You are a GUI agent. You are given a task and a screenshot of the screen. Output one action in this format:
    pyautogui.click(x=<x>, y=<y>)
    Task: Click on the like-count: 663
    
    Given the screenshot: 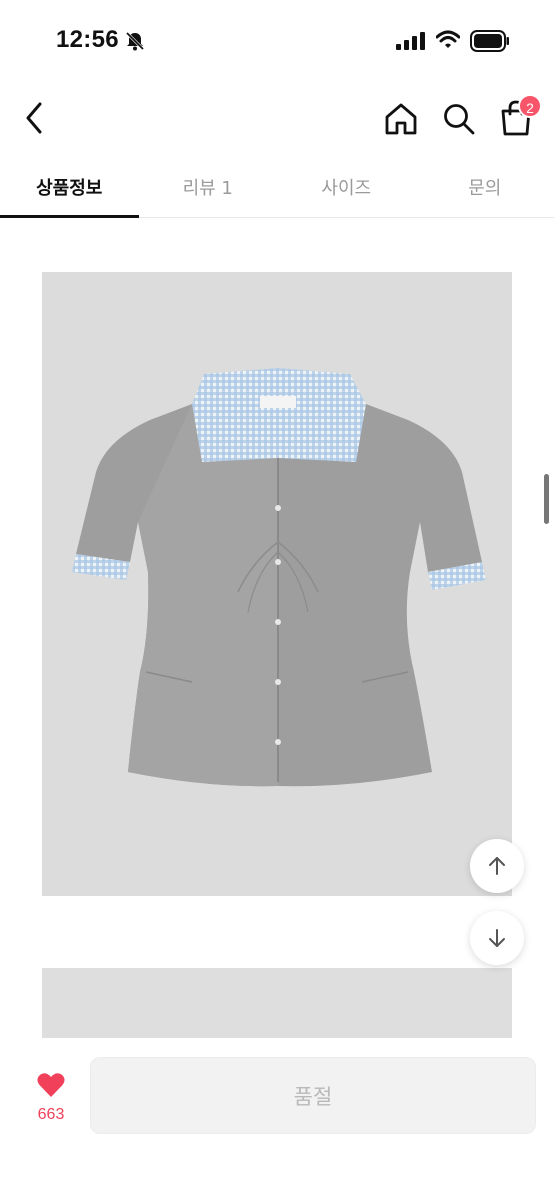 What is the action you would take?
    pyautogui.click(x=51, y=1114)
    